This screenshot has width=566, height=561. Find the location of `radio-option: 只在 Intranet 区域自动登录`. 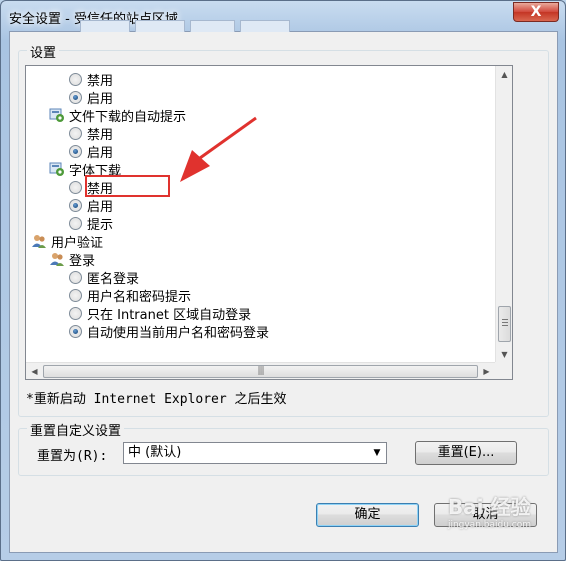

radio-option: 只在 Intranet 区域自动登录 is located at coordinates (160, 313).